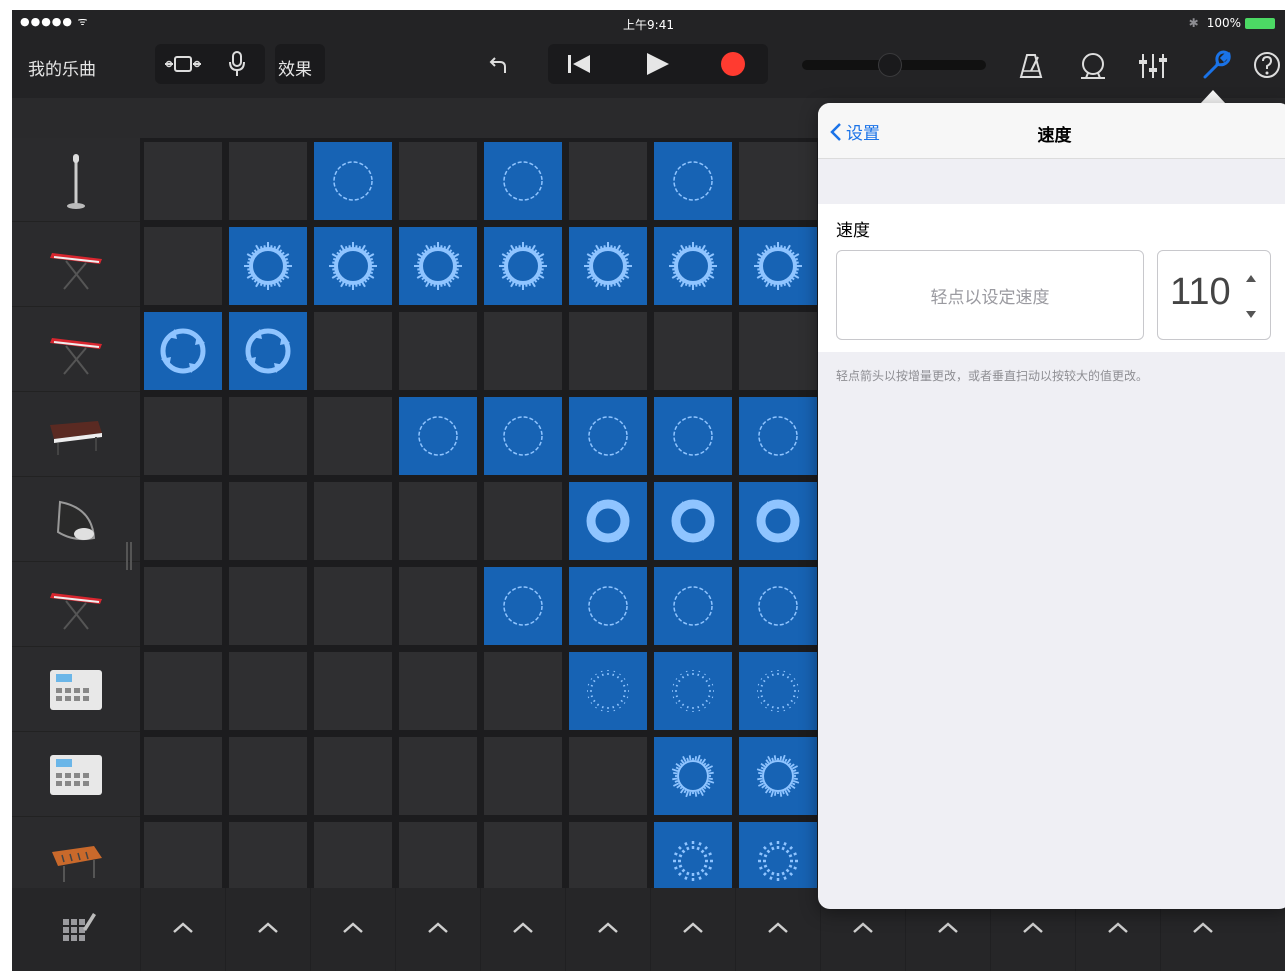 This screenshot has width=1285, height=971. I want to click on skip-back-icon, so click(579, 64).